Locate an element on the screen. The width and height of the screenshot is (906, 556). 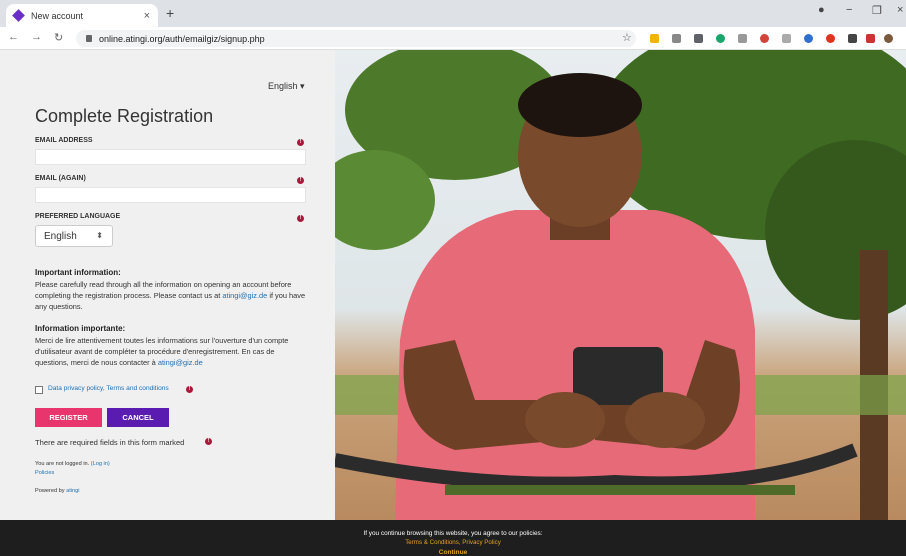
powered-by-text: Powered by is located at coordinates (50, 491).